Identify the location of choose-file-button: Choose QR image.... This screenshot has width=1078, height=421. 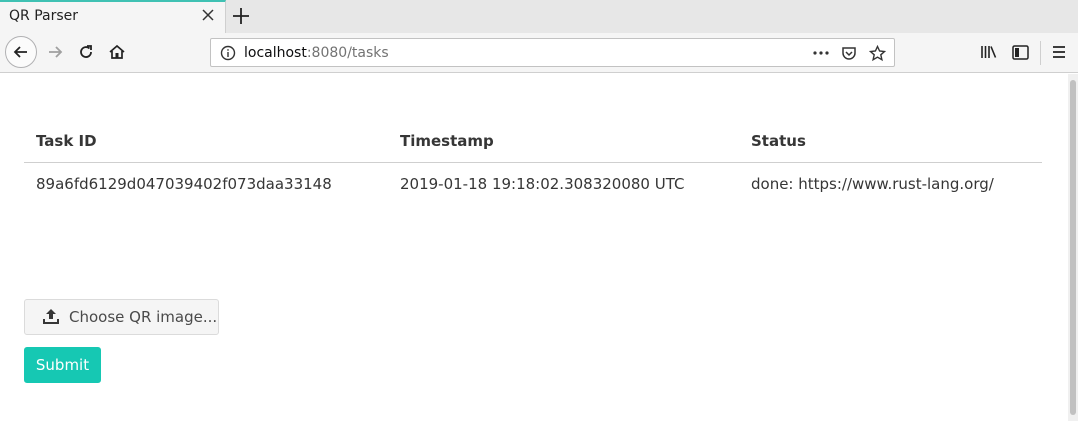
(121, 317).